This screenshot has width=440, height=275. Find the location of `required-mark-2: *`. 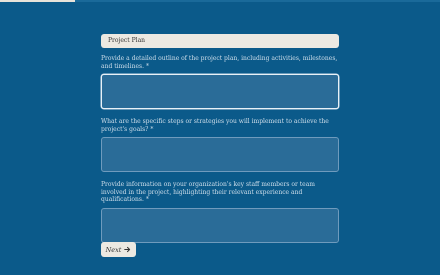

required-mark-2: * is located at coordinates (152, 129).